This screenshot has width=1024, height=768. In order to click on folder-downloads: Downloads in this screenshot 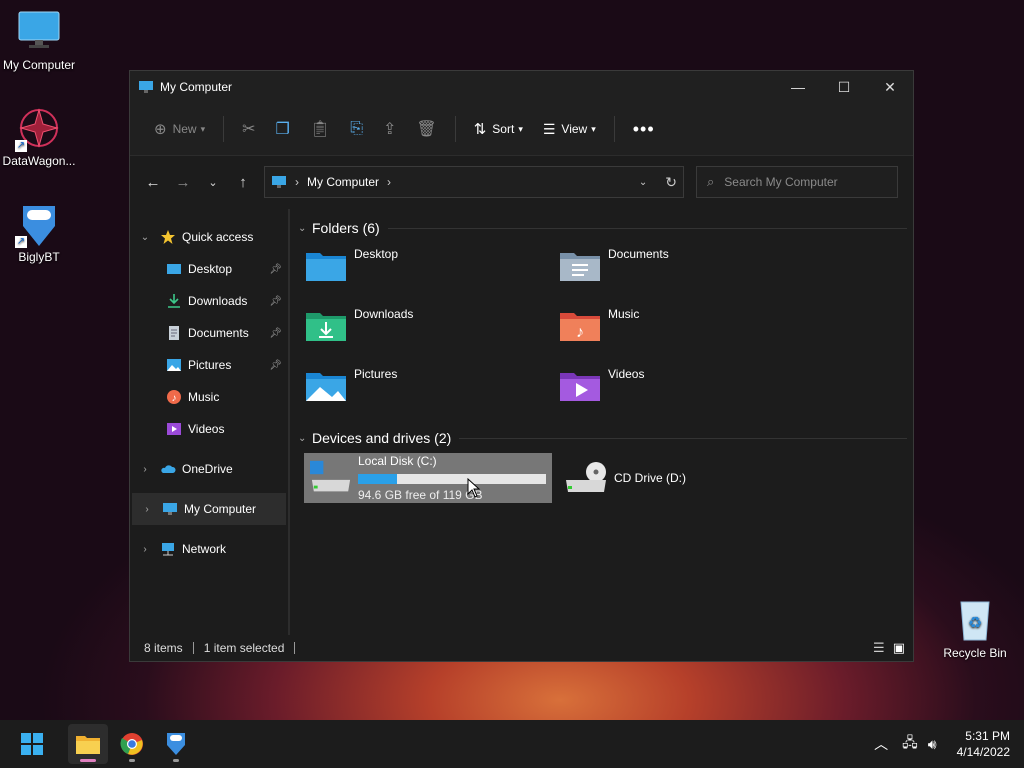, I will do `click(431, 333)`.